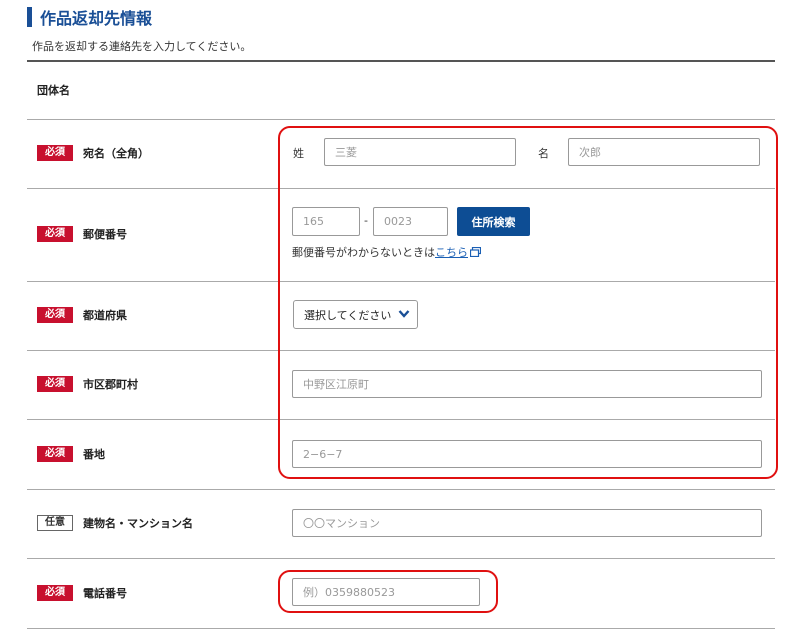 This screenshot has width=800, height=640. Describe the element at coordinates (543, 153) in the screenshot. I see `first-name-label: 名` at that location.